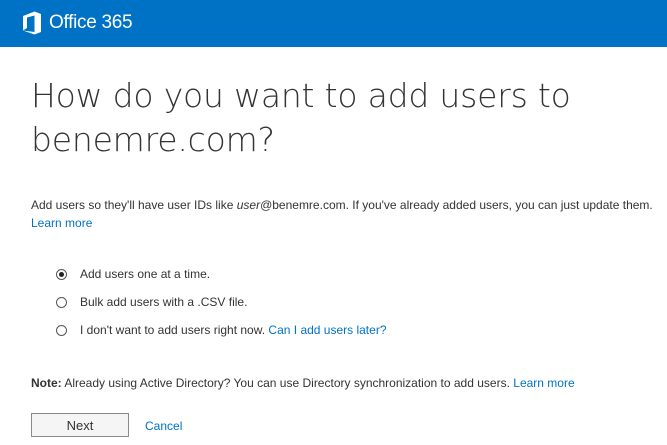 This screenshot has width=667, height=445. I want to click on note-learn-more-link: Learn more, so click(543, 383).